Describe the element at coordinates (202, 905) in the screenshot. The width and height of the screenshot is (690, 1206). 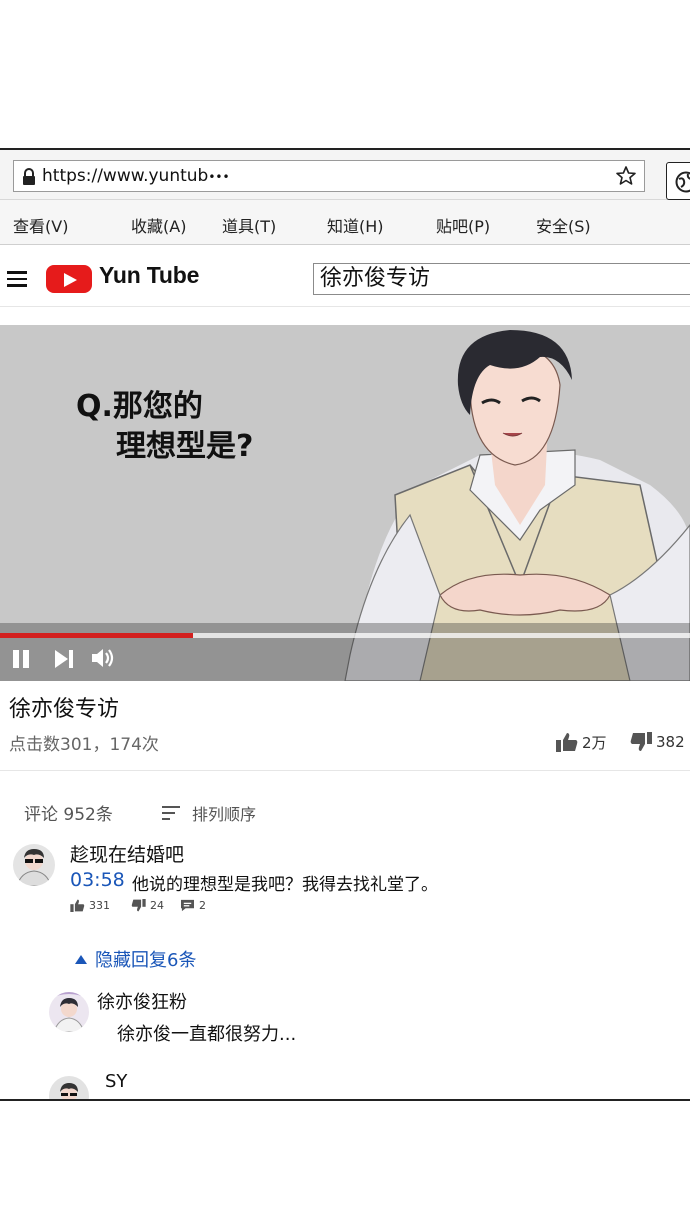
I see `comment-reply-count: 2` at that location.